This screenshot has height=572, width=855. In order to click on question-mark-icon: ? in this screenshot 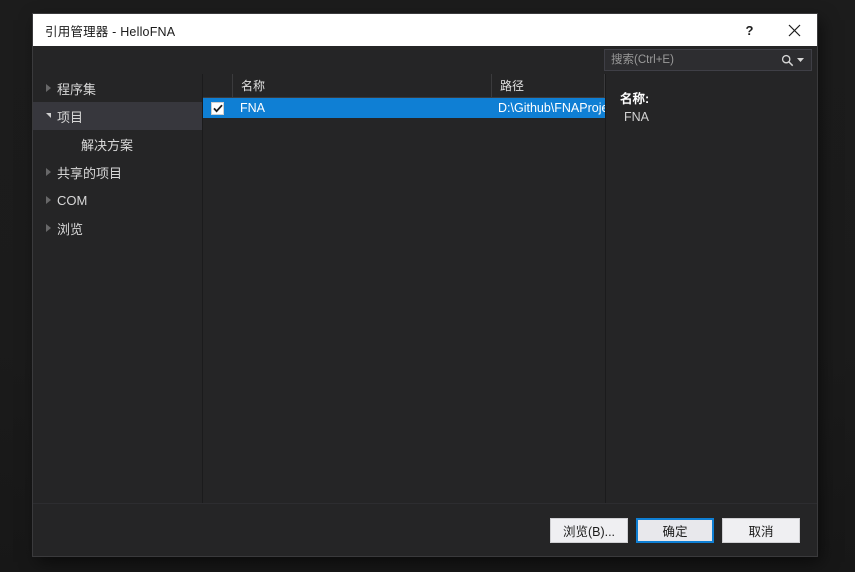, I will do `click(749, 30)`.